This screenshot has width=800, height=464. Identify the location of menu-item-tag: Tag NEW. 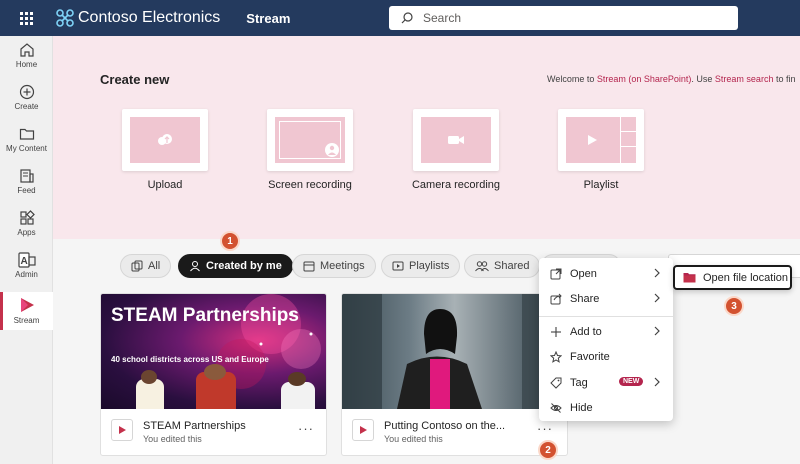
(606, 383).